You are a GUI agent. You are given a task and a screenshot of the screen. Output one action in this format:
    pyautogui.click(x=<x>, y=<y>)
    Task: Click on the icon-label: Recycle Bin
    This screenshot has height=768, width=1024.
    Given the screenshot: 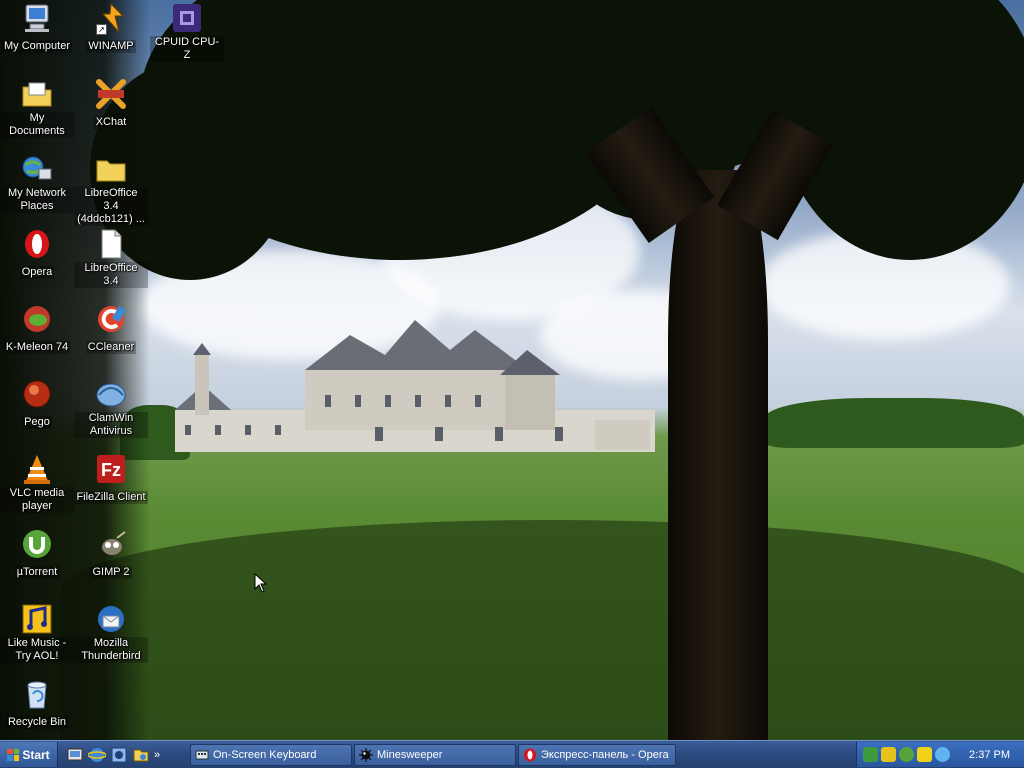 What is the action you would take?
    pyautogui.click(x=37, y=722)
    